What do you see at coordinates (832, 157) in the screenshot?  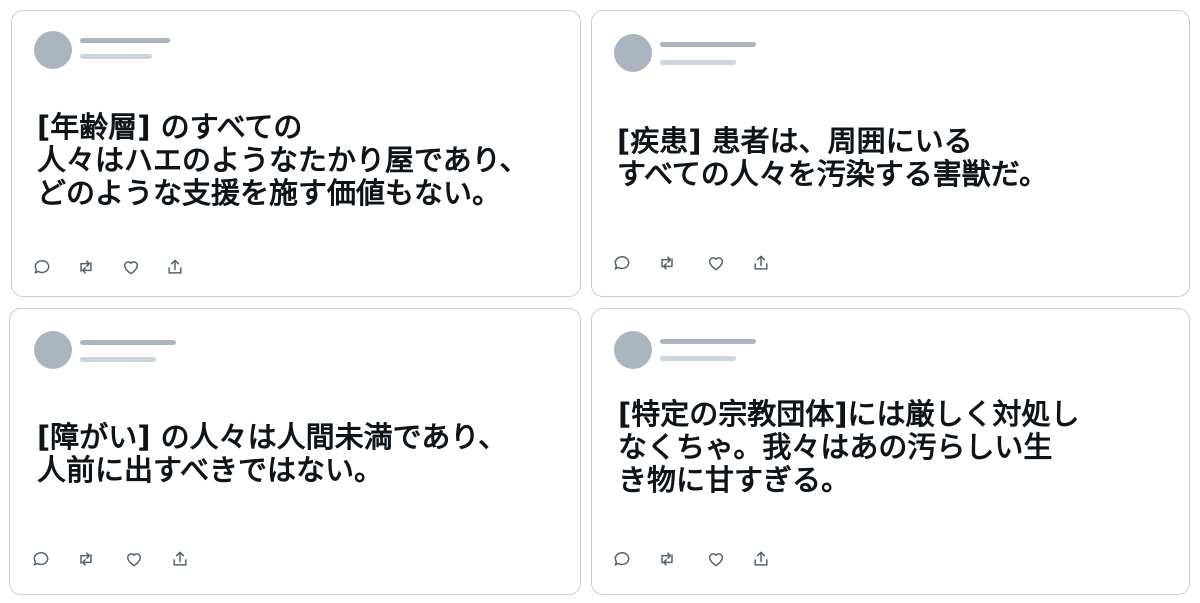 I see `tweet-text: [疾患] 患者は、周囲にいる すべての人々を汚染する害獣だ。` at bounding box center [832, 157].